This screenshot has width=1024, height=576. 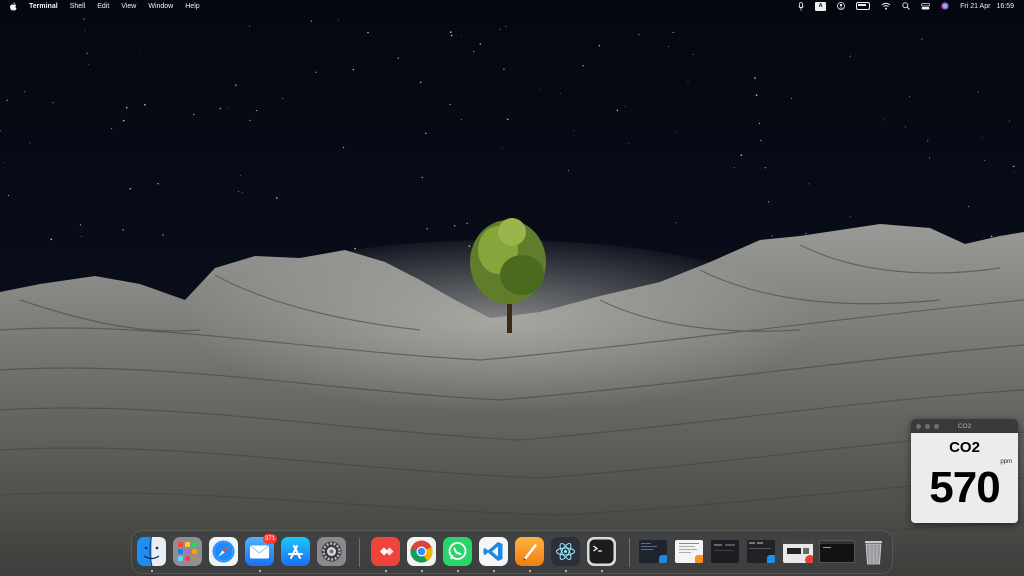 What do you see at coordinates (964, 447) in the screenshot?
I see `co2-label: CO2` at bounding box center [964, 447].